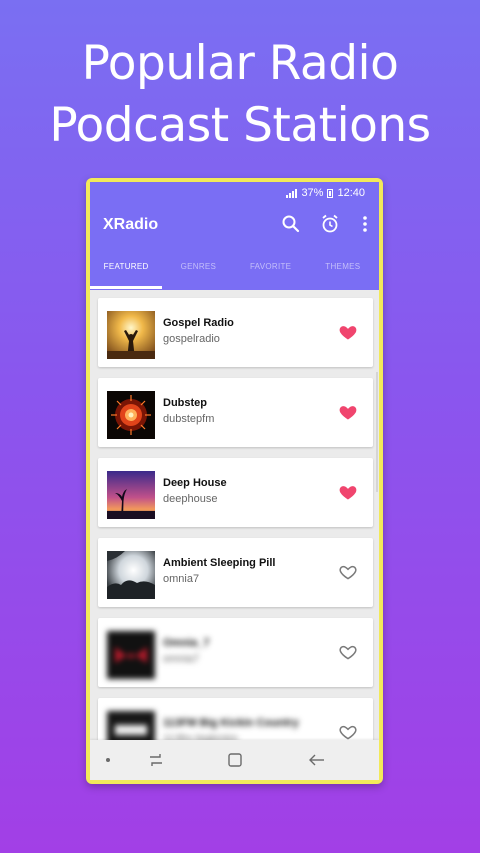  Describe the element at coordinates (330, 224) in the screenshot. I see `alarm-clock-icon` at that location.